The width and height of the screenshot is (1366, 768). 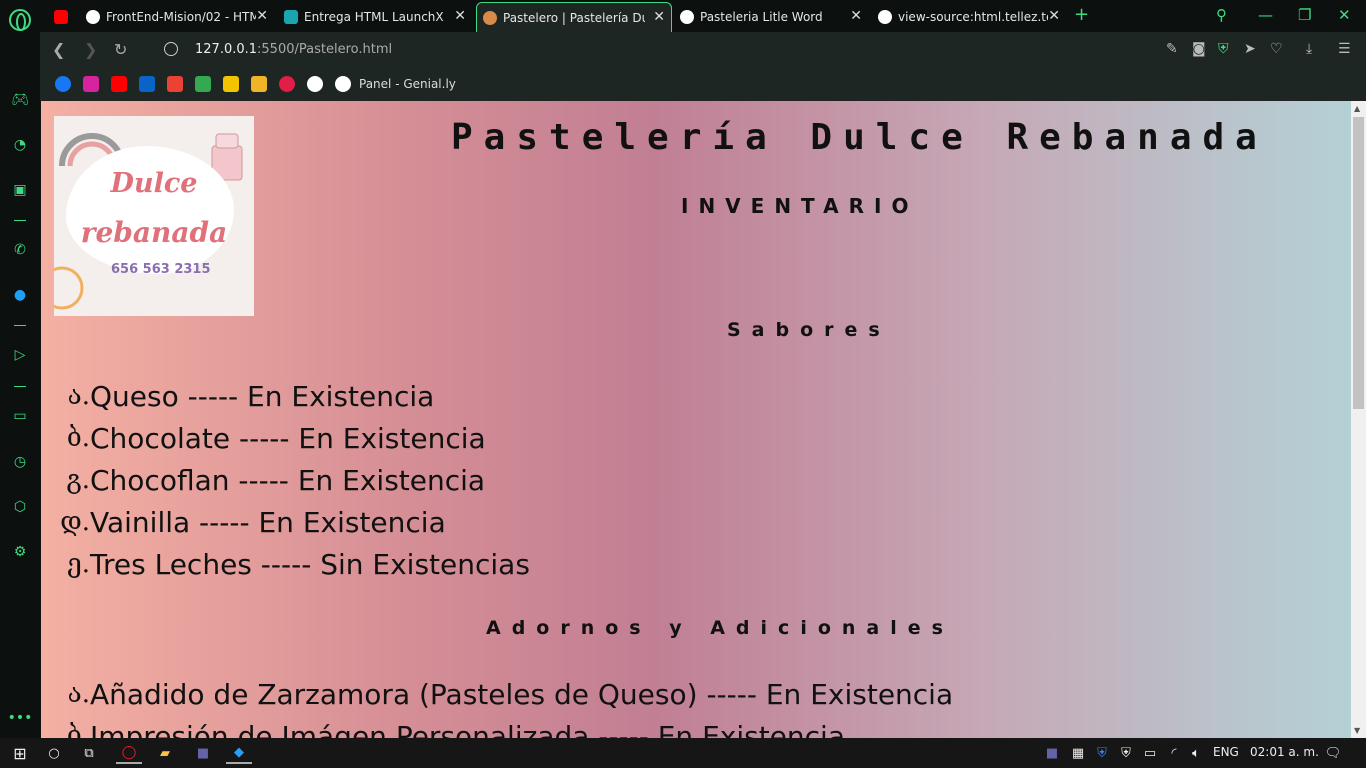 I want to click on tab-github: FrontEnd-Mision/02 - HTM ✕, so click(x=177, y=17).